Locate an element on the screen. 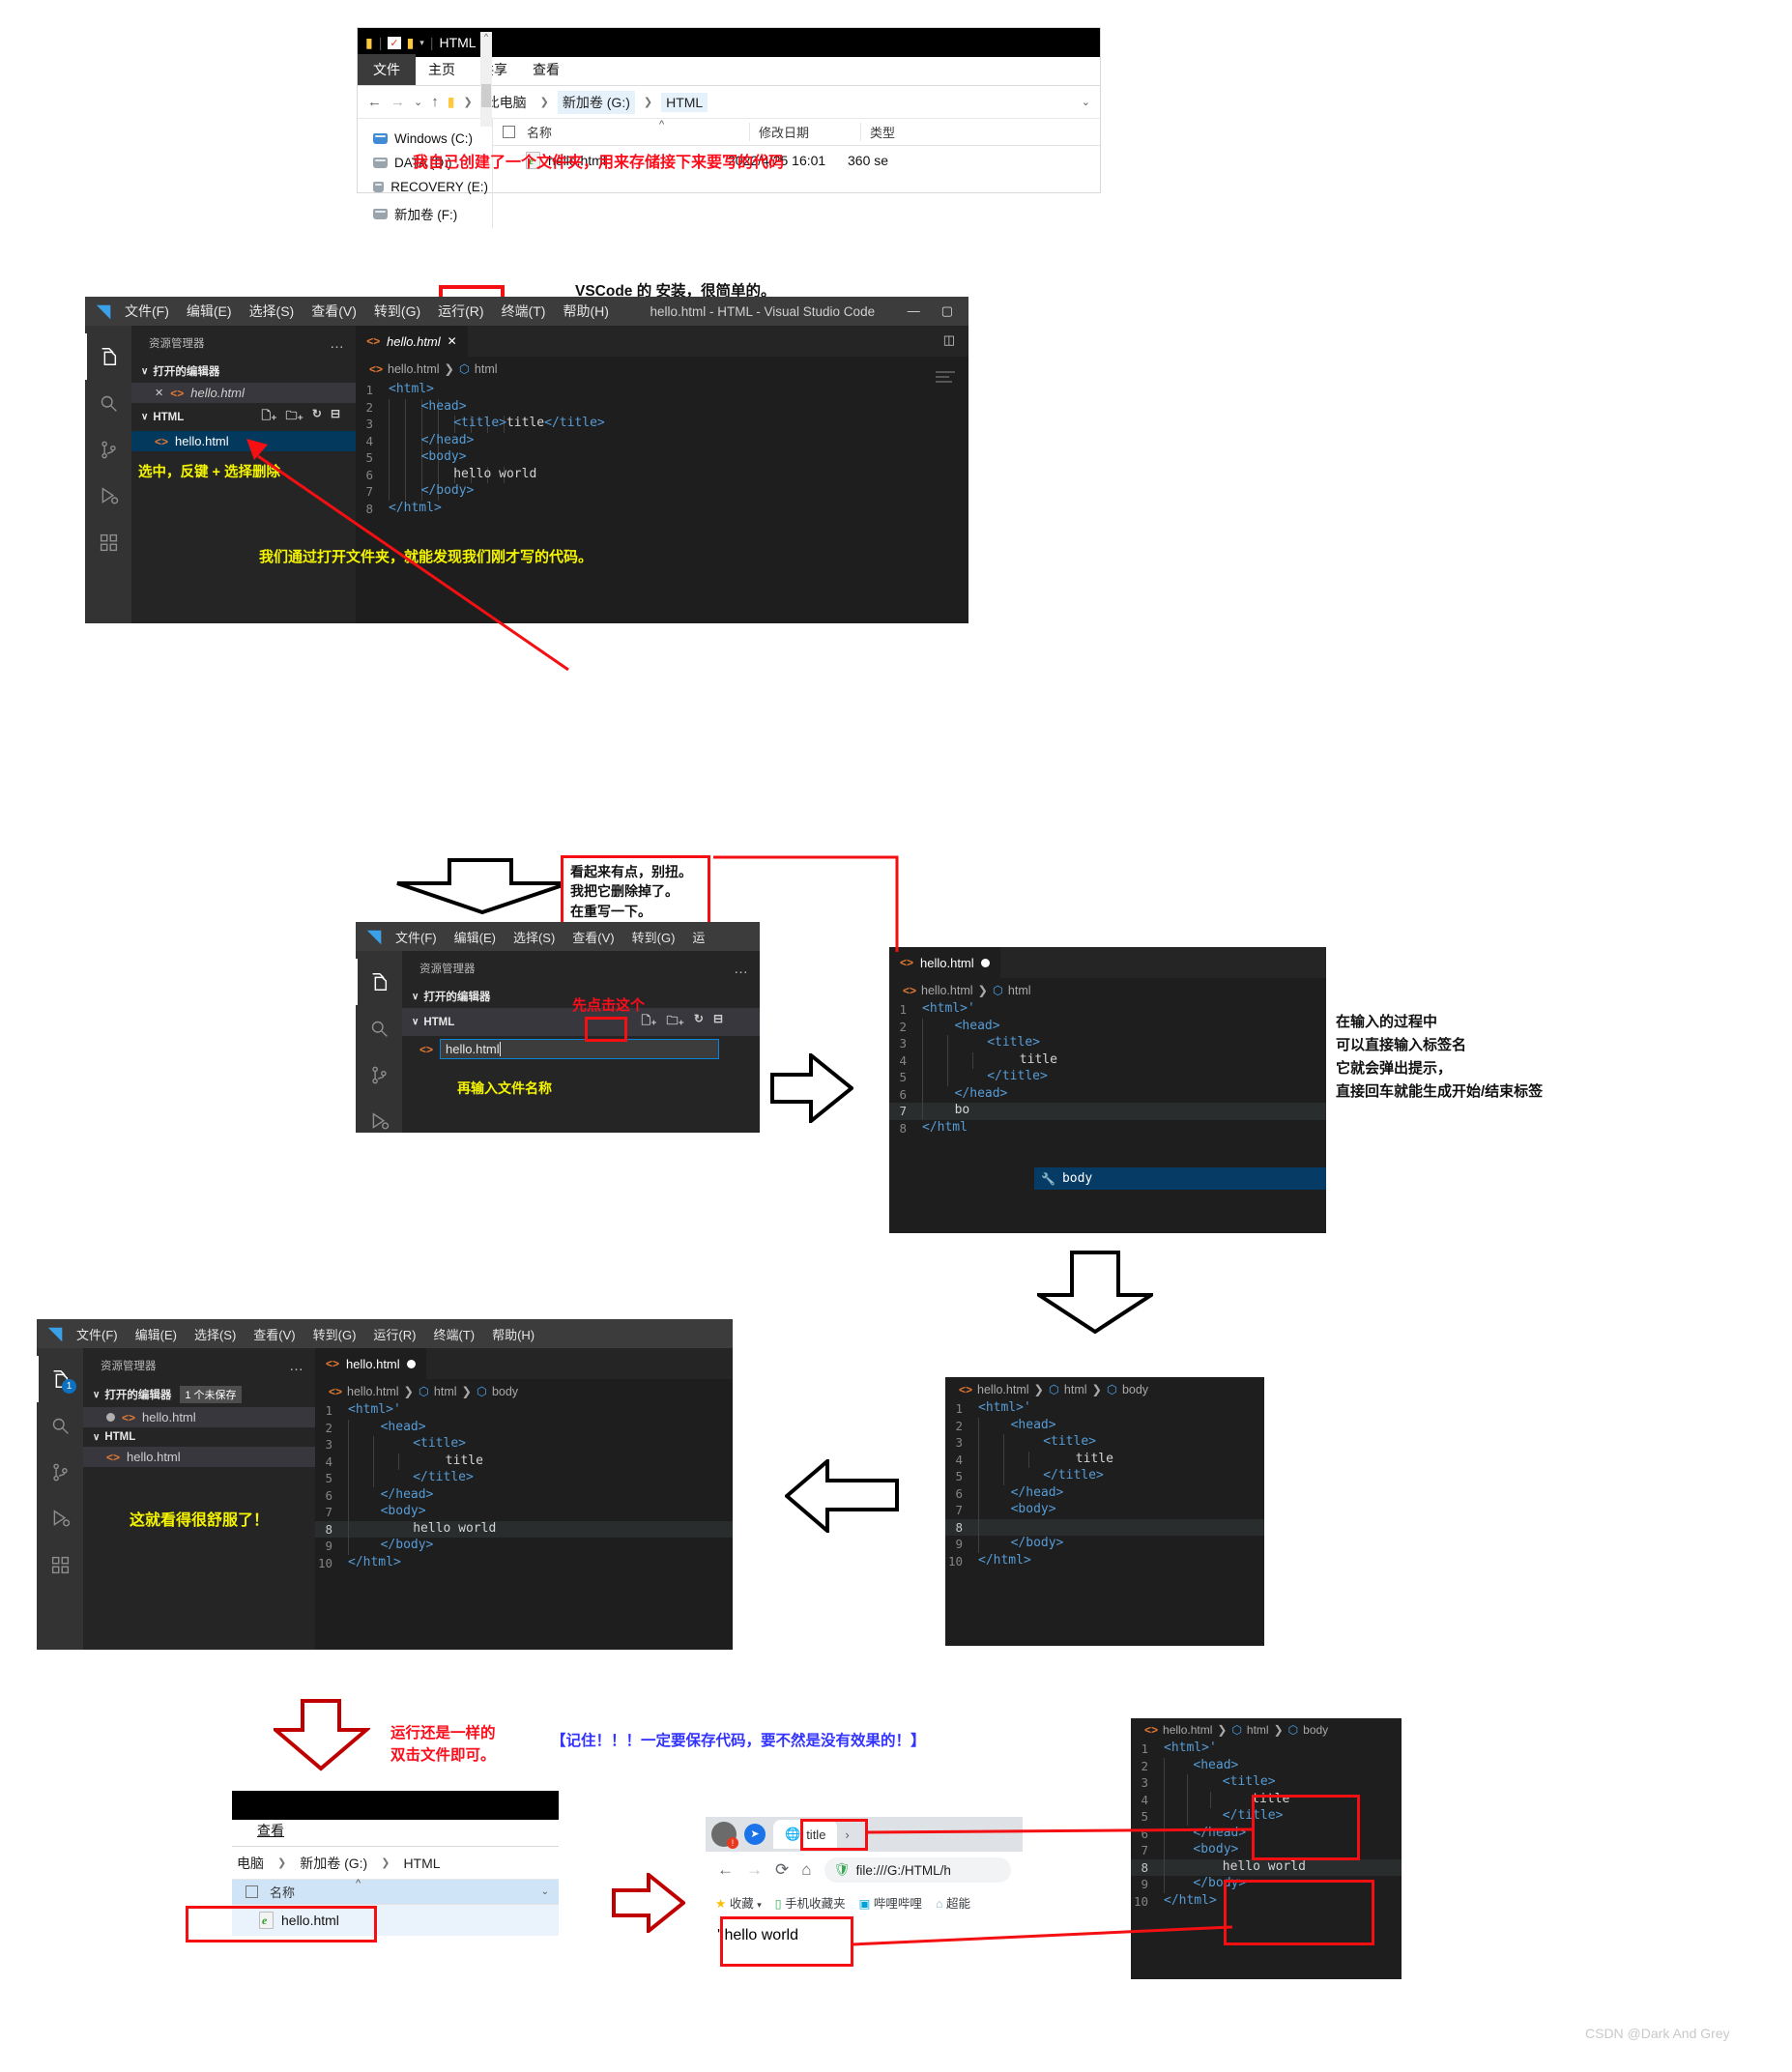  ribbon-tab-share: 共享 is located at coordinates (494, 70).